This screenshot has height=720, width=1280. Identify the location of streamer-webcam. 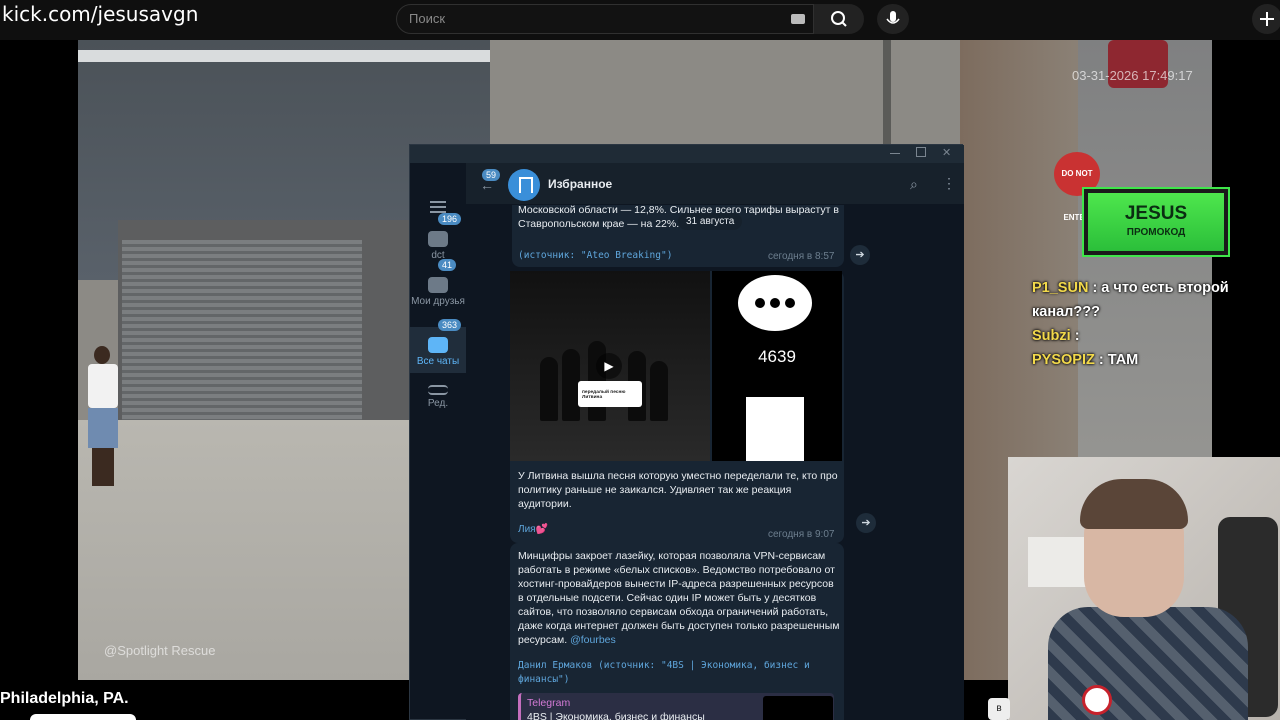
(1144, 588).